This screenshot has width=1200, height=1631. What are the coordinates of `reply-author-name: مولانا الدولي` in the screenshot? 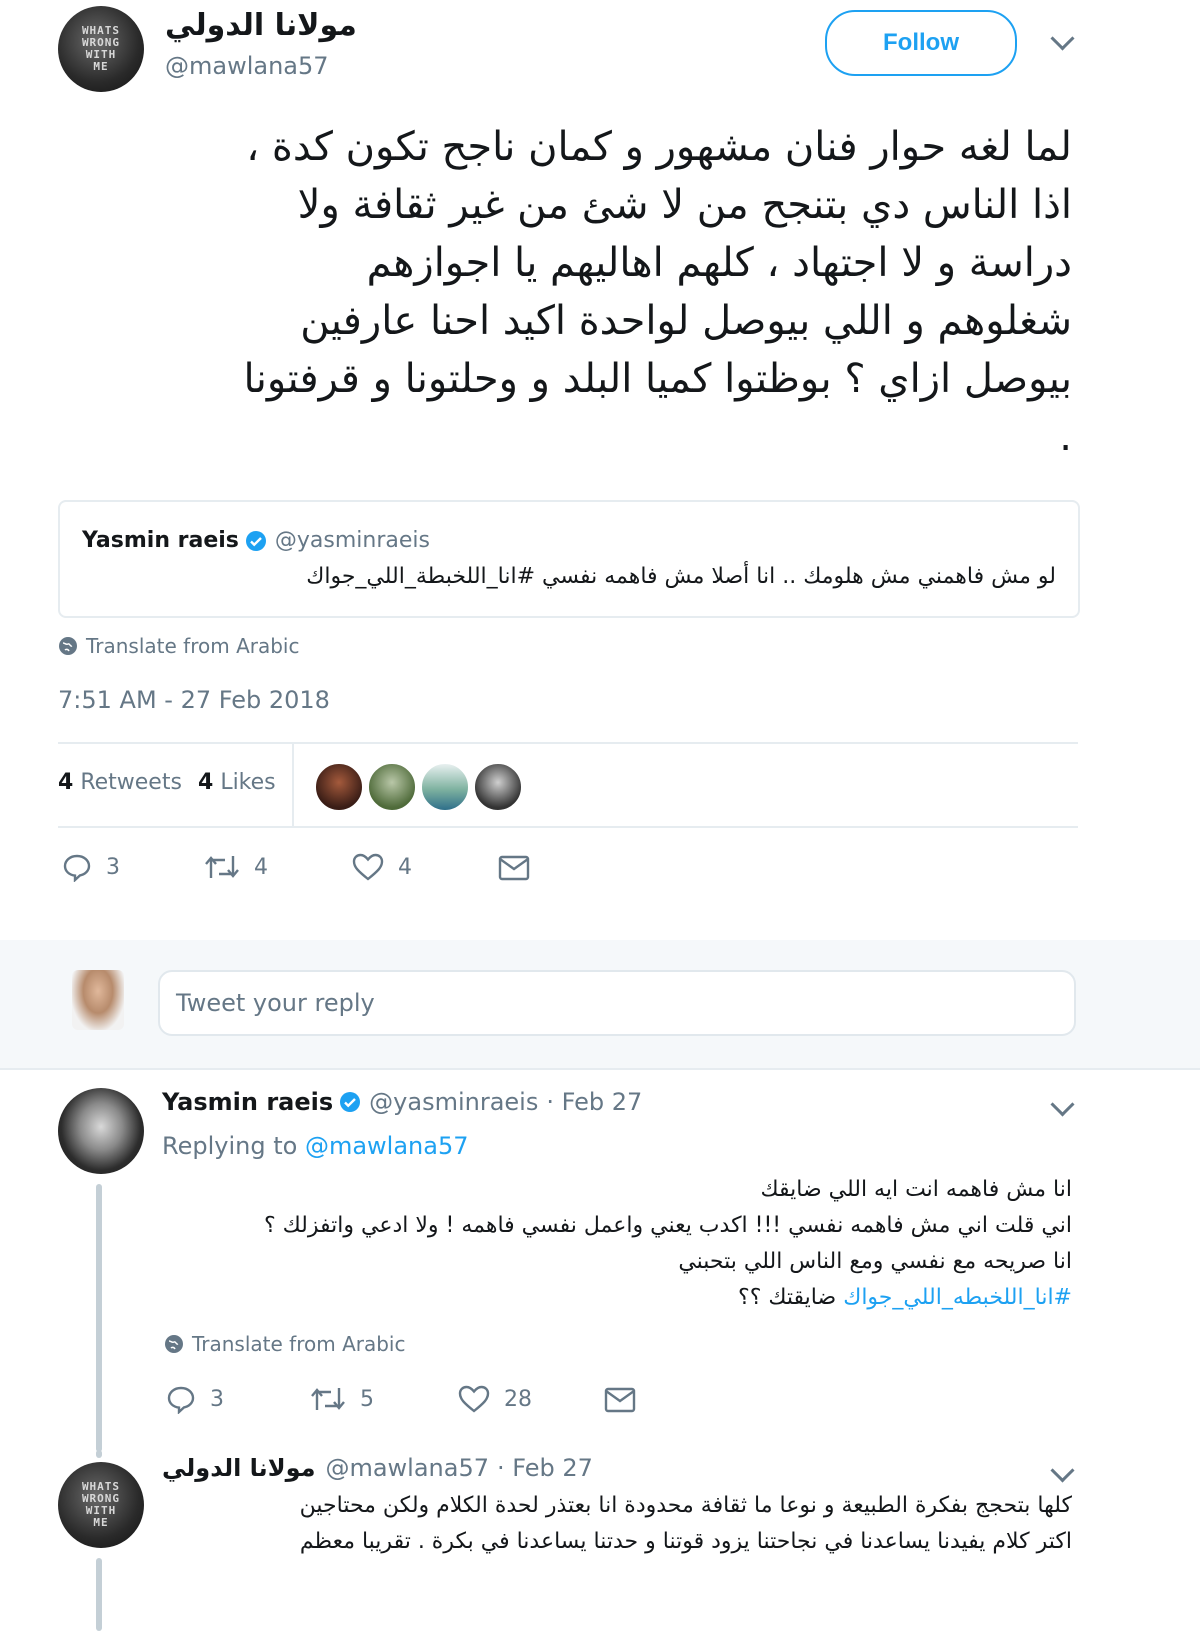 It's located at (238, 1468).